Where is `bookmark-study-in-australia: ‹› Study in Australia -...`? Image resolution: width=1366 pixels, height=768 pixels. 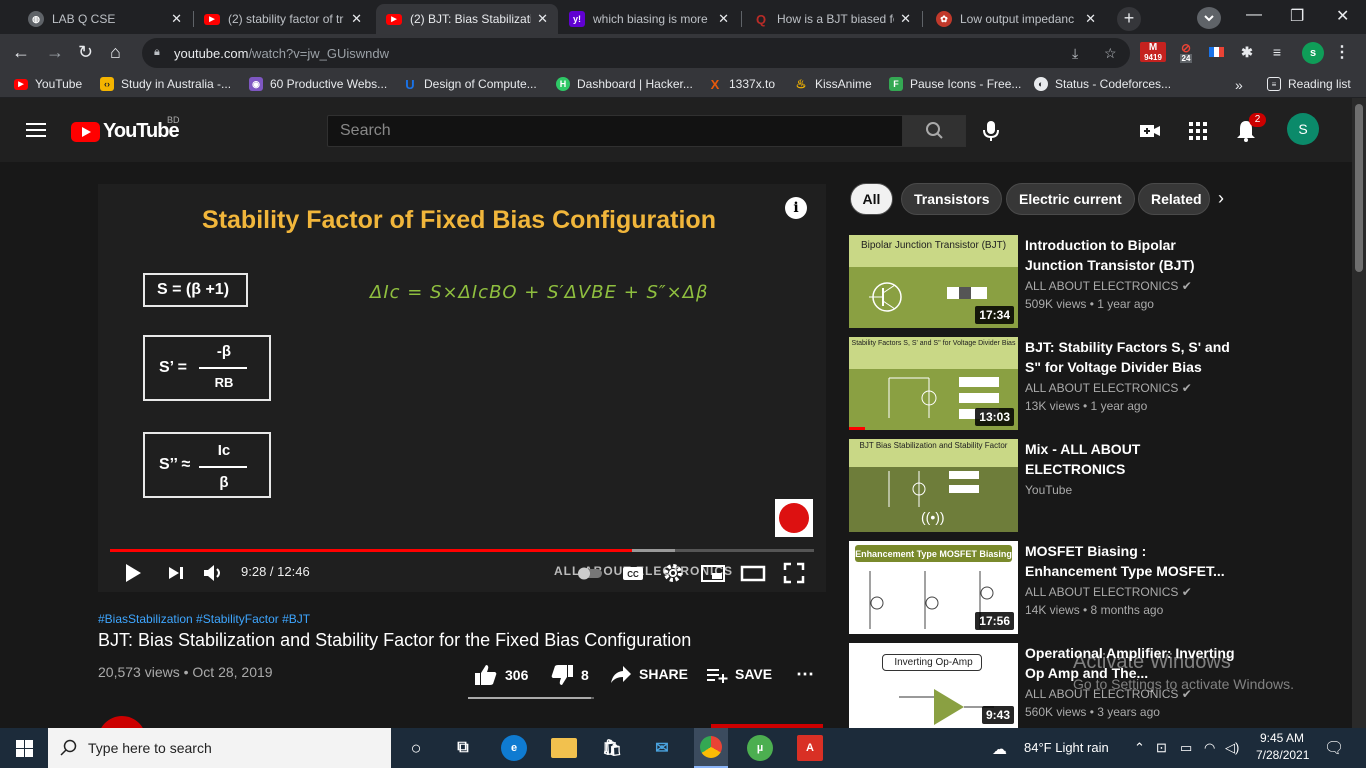
bookmark-study-in-australia: ‹› Study in Australia -... is located at coordinates (165, 84).